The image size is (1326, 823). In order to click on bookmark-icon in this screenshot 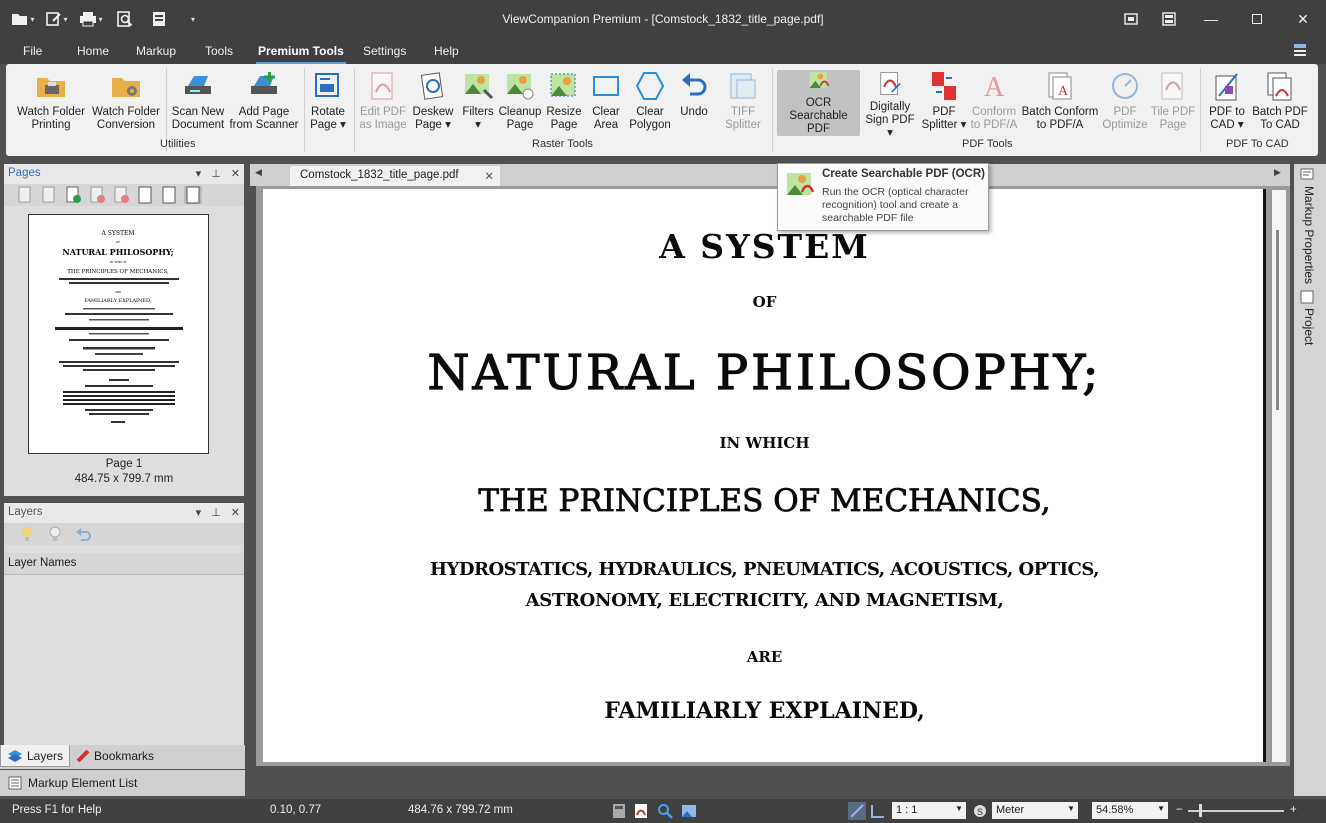, I will do `click(83, 756)`.